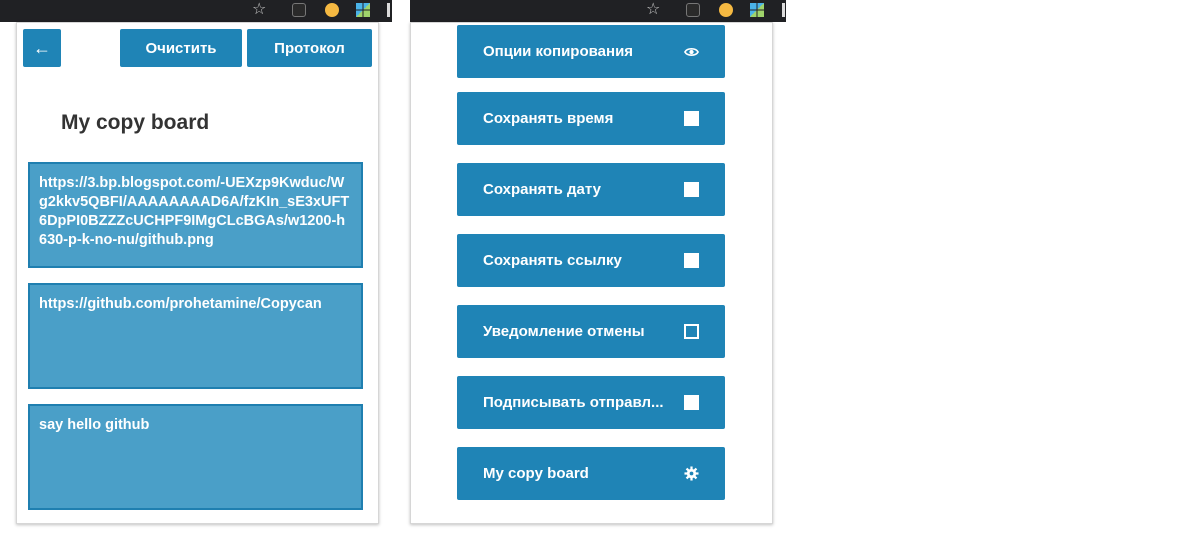  Describe the element at coordinates (548, 118) in the screenshot. I see `option-label: Сохранять время` at that location.